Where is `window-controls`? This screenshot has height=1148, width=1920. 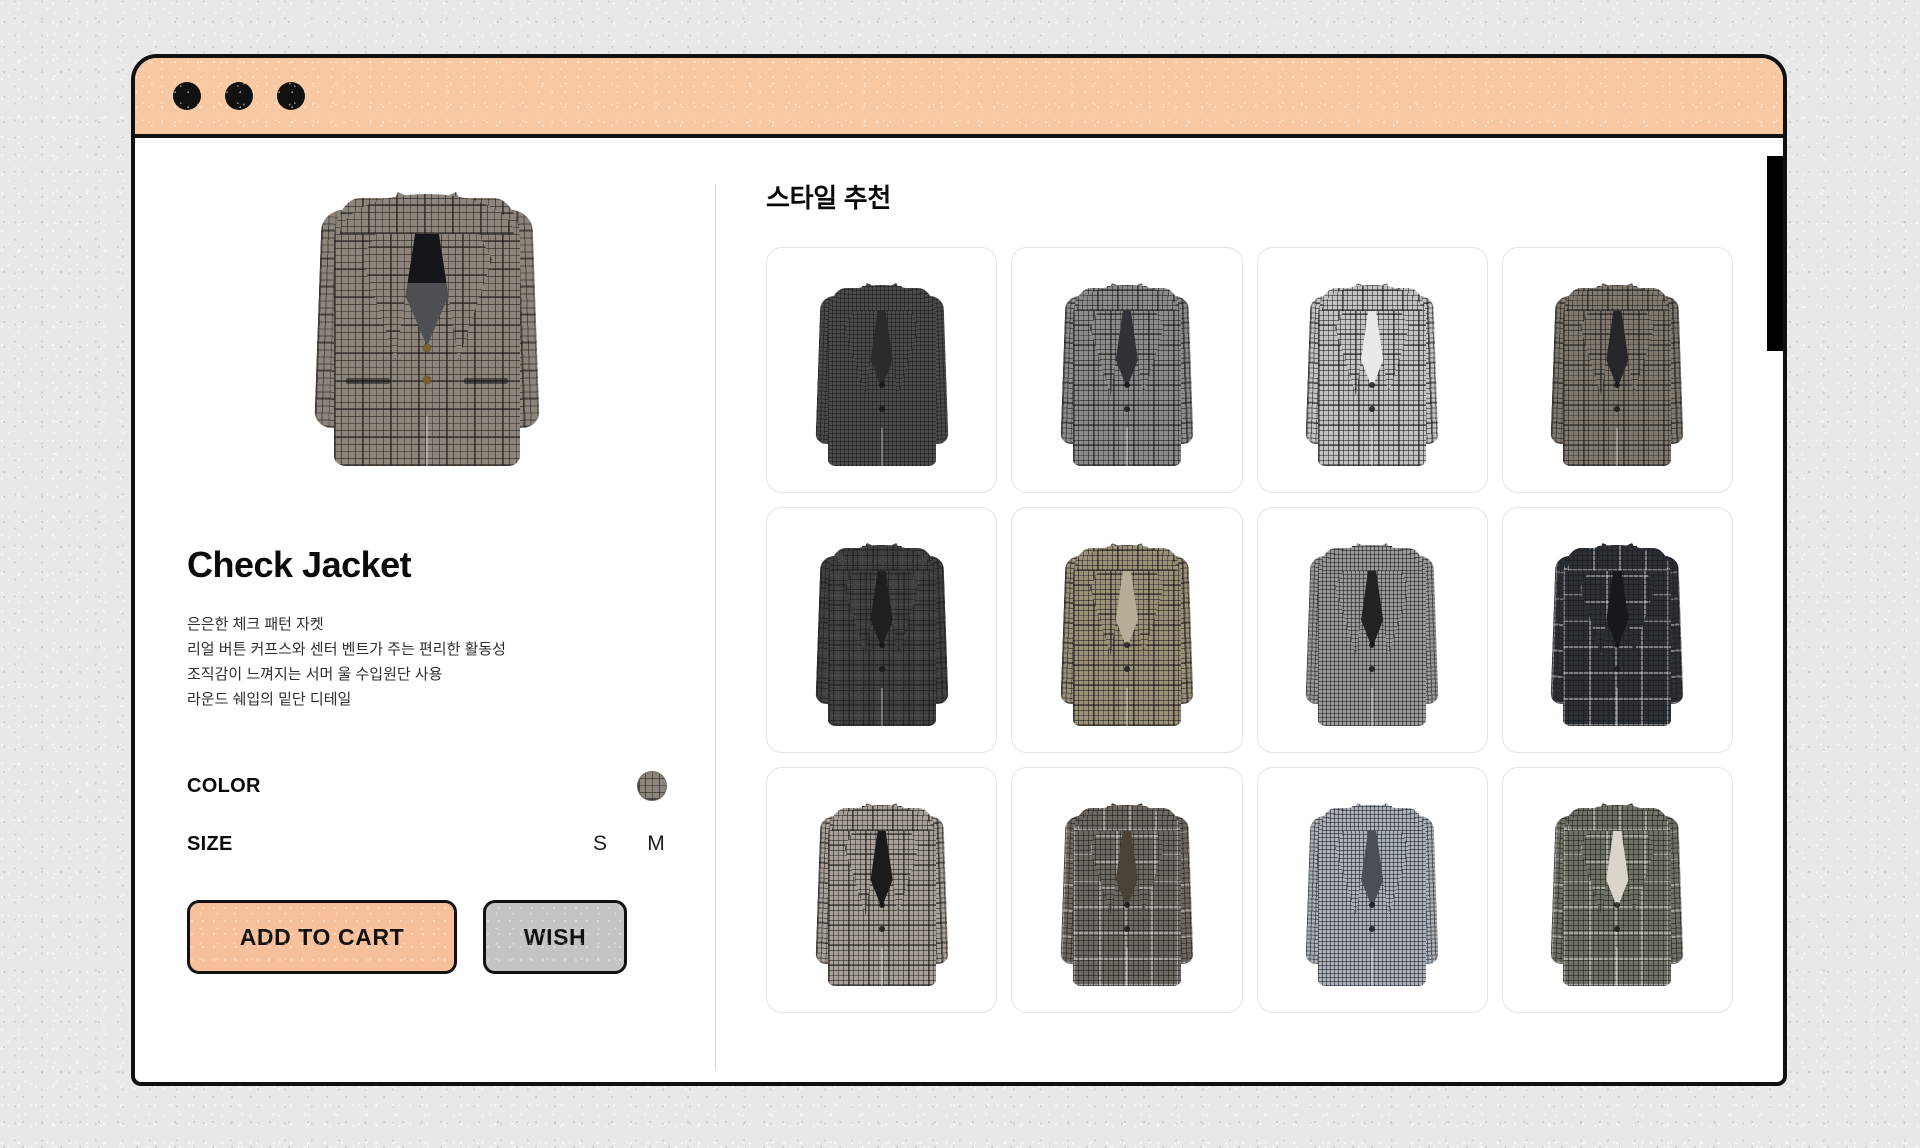
window-controls is located at coordinates (239, 96).